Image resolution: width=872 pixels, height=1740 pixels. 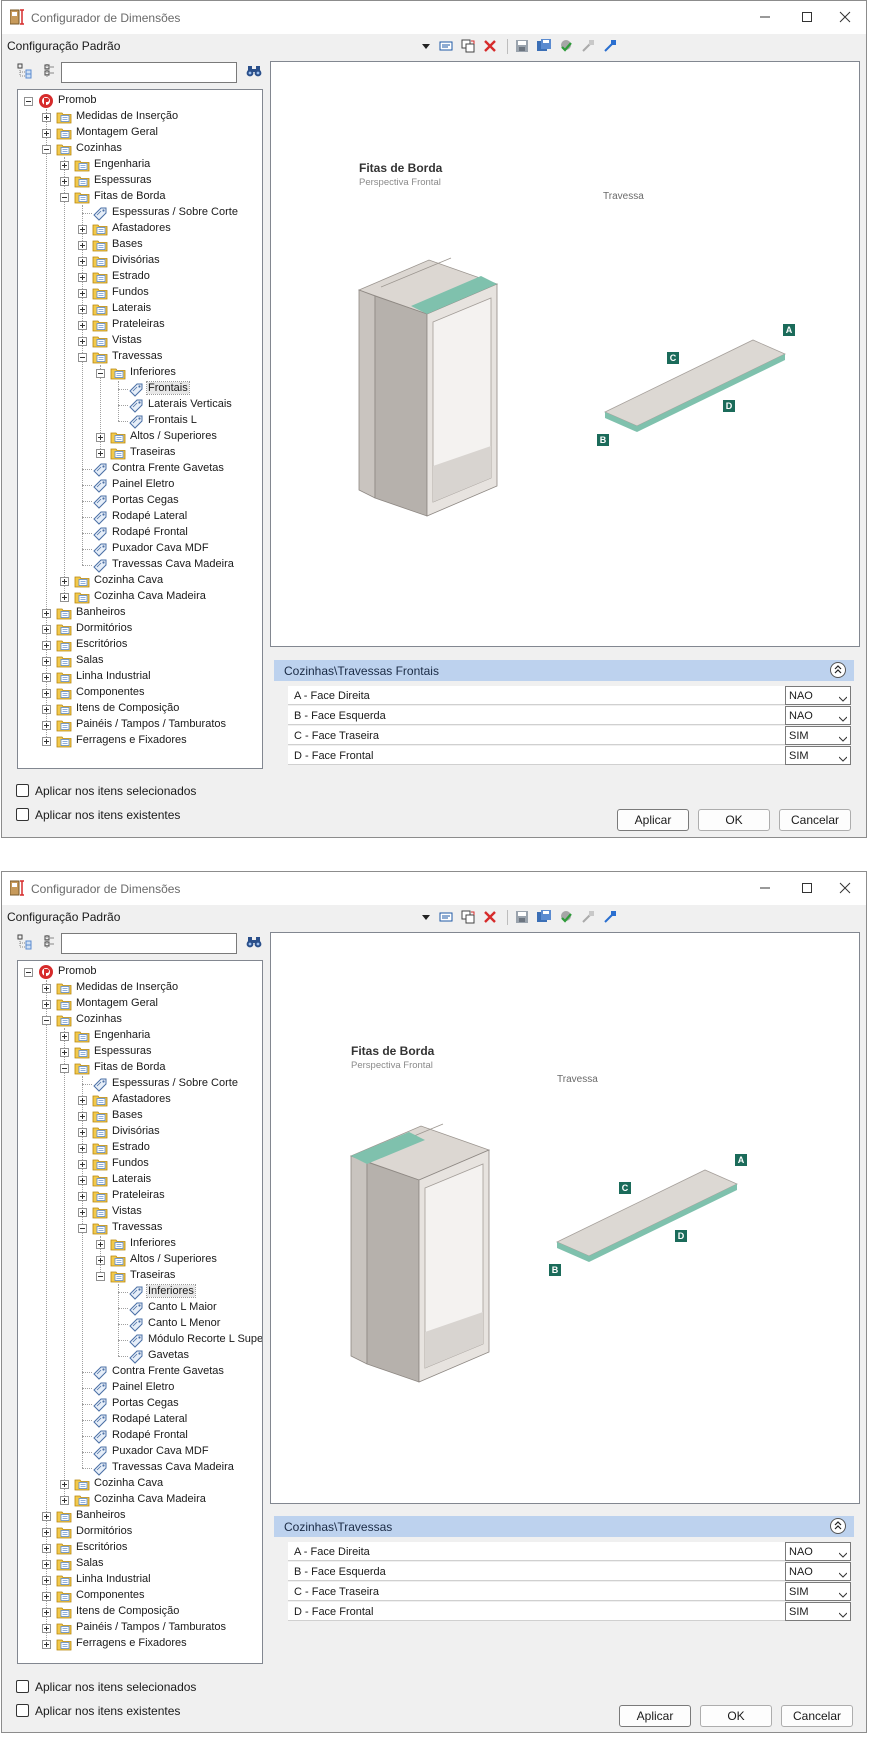 I want to click on tree-node: Laterais, so click(x=168, y=1180).